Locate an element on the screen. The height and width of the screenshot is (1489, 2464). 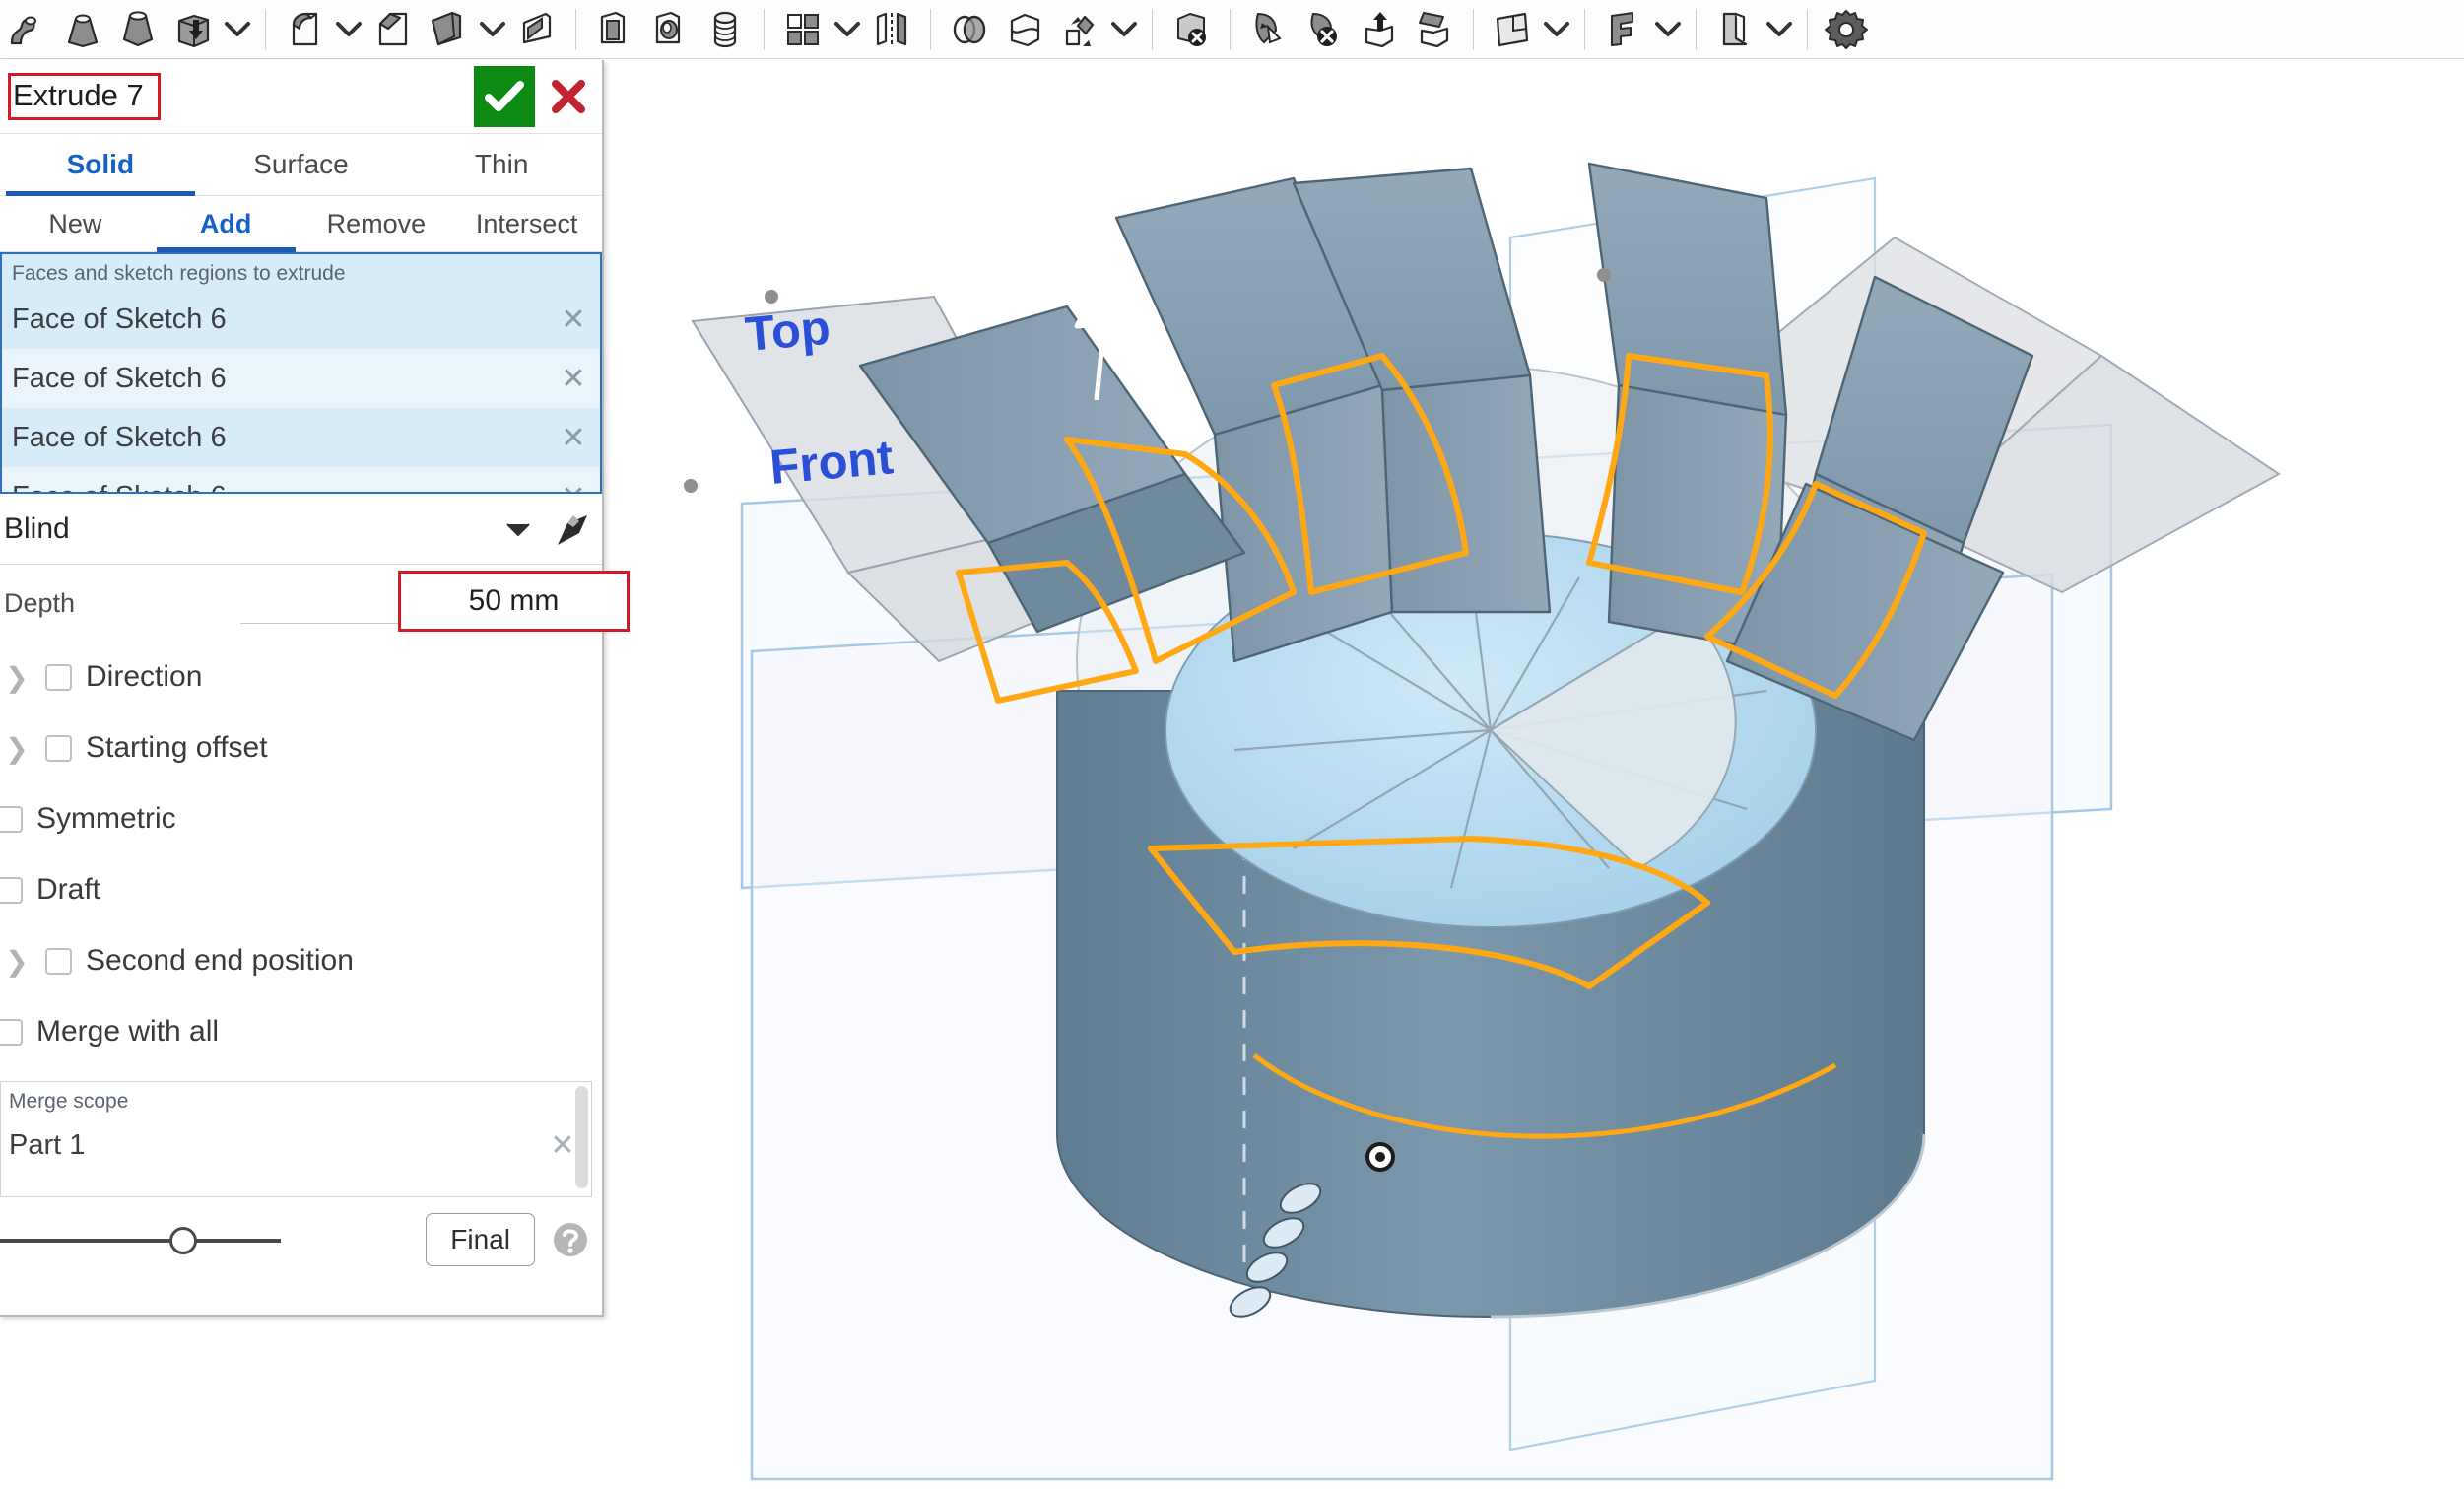
option-label: Symmetric is located at coordinates (106, 818).